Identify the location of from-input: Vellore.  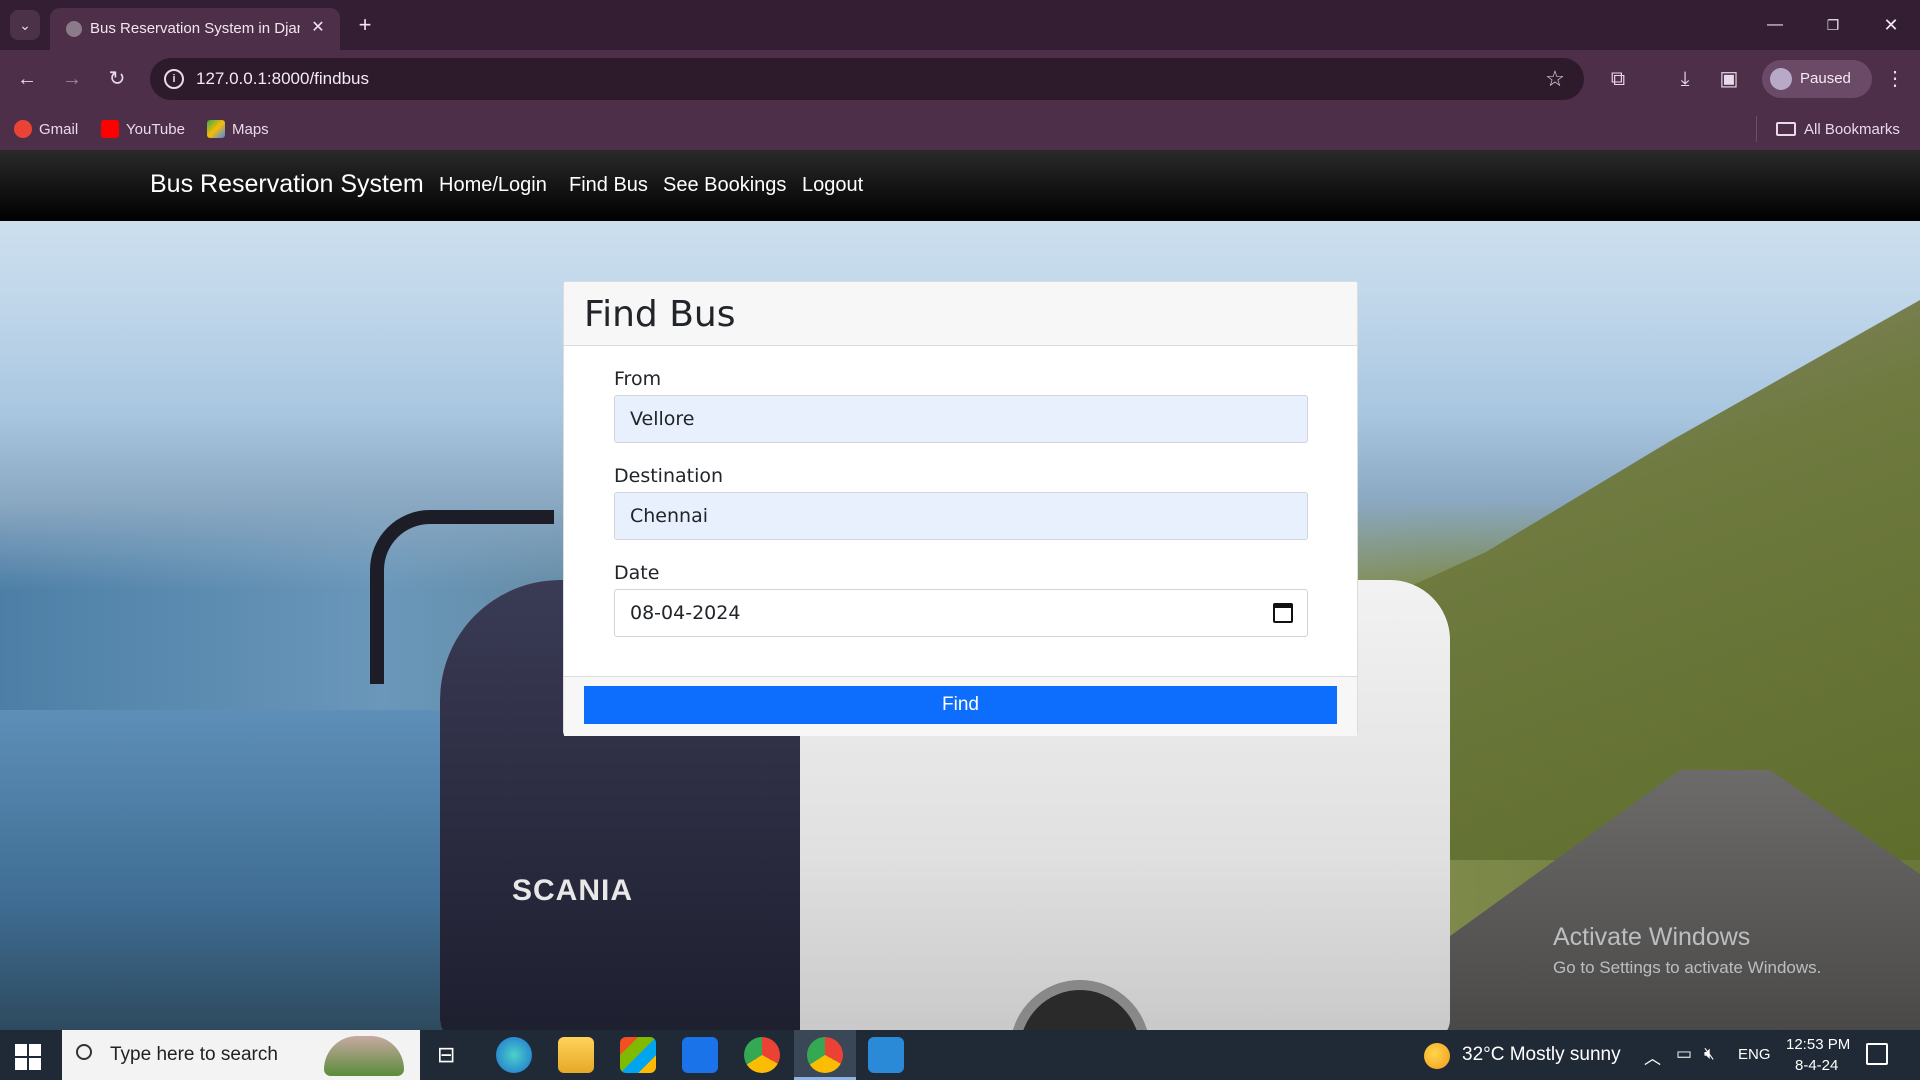
(961, 419).